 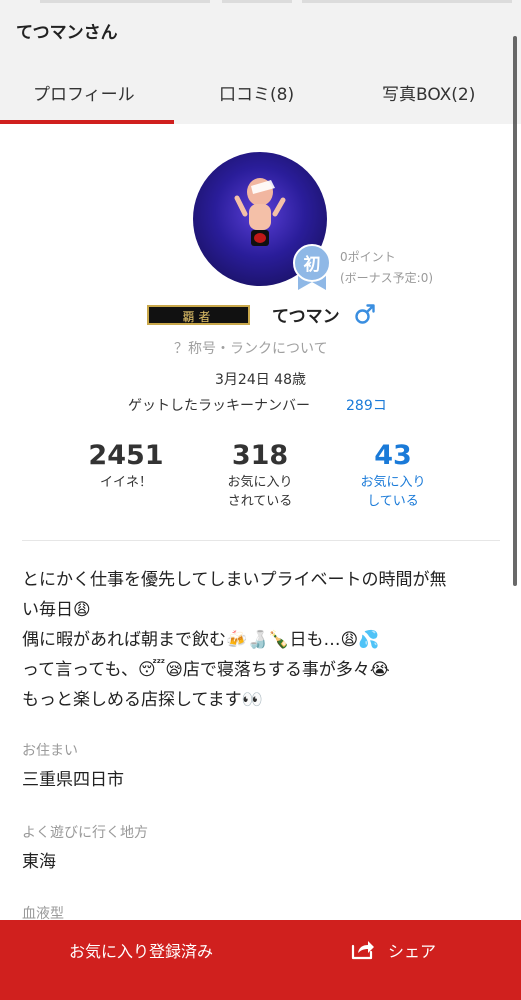 I want to click on bio-line: って言っても、😴😪店で寝落ちする事が多々😭, so click(x=206, y=670).